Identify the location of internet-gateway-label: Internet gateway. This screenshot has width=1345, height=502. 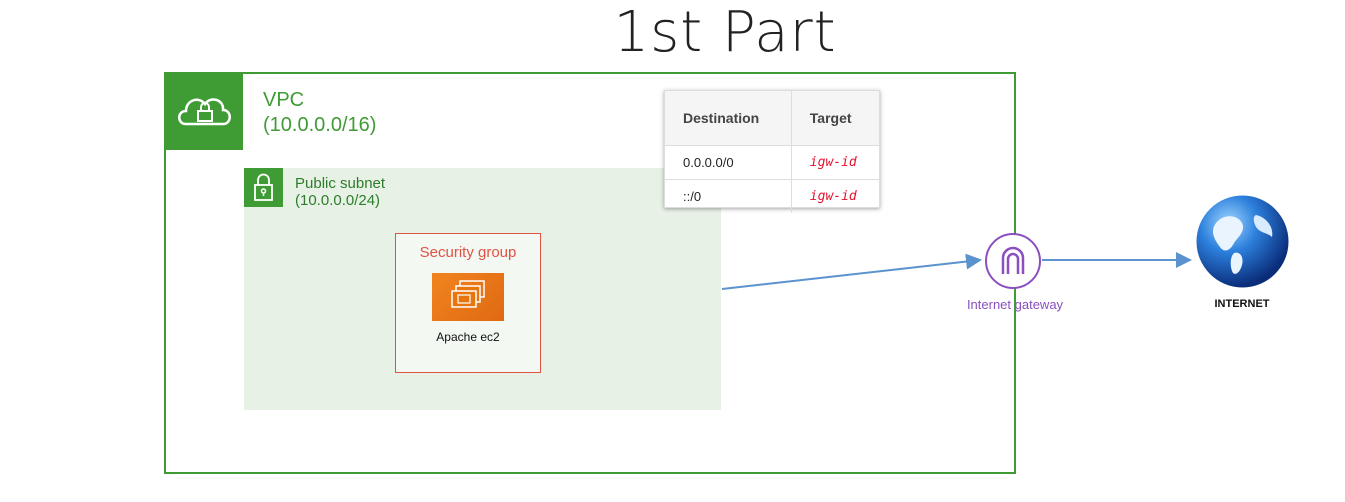
(1015, 304).